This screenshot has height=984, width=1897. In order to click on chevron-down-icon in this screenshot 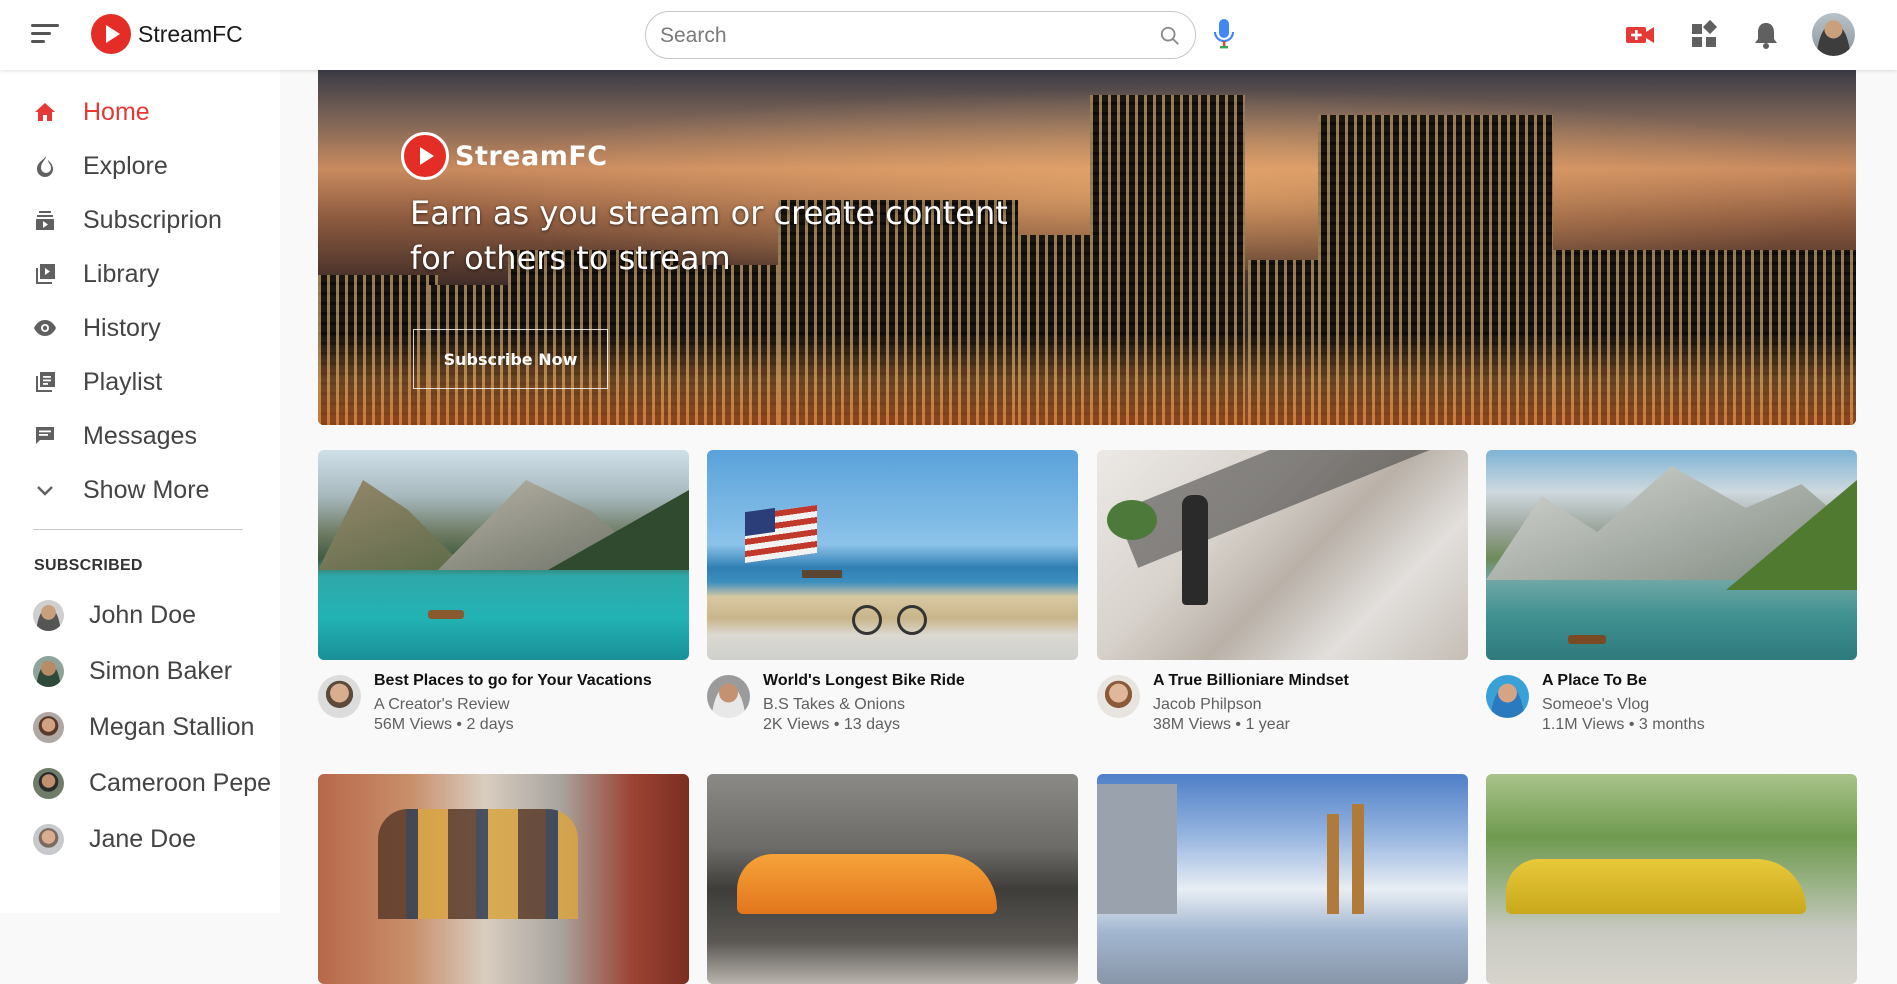, I will do `click(45, 490)`.